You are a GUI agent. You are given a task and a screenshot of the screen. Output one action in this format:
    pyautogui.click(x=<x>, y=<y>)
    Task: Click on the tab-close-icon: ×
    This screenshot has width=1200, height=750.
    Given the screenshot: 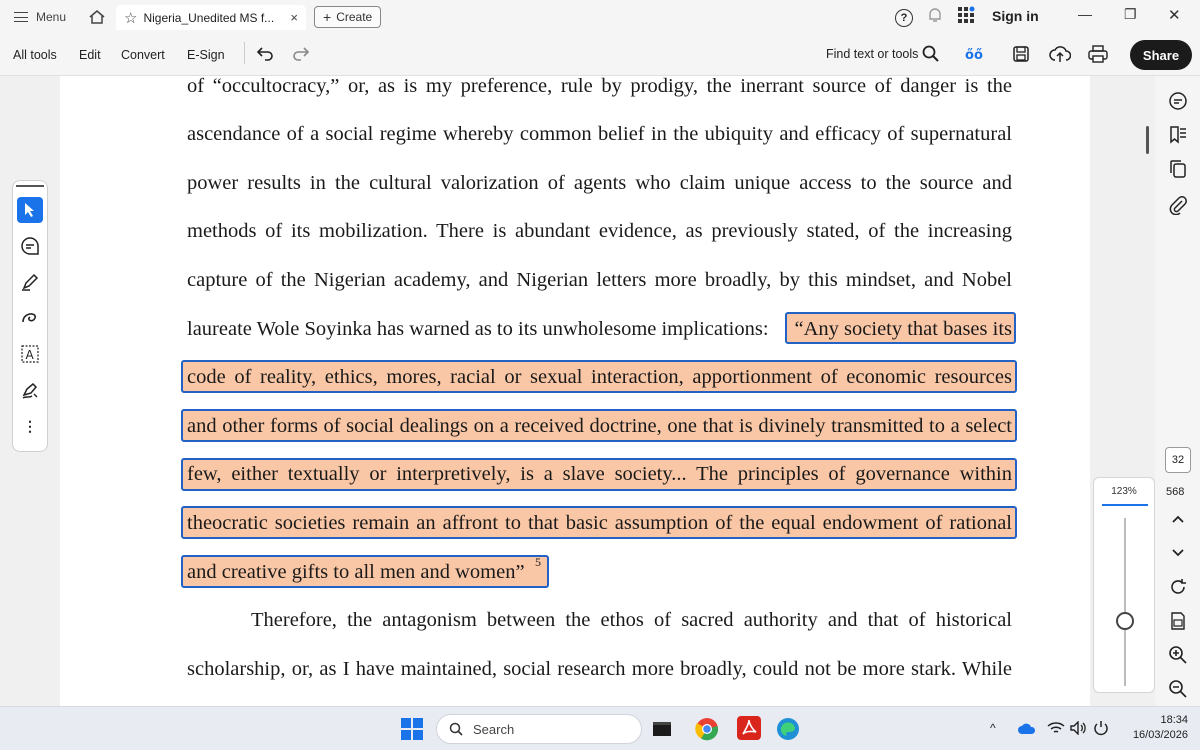 What is the action you would take?
    pyautogui.click(x=294, y=17)
    